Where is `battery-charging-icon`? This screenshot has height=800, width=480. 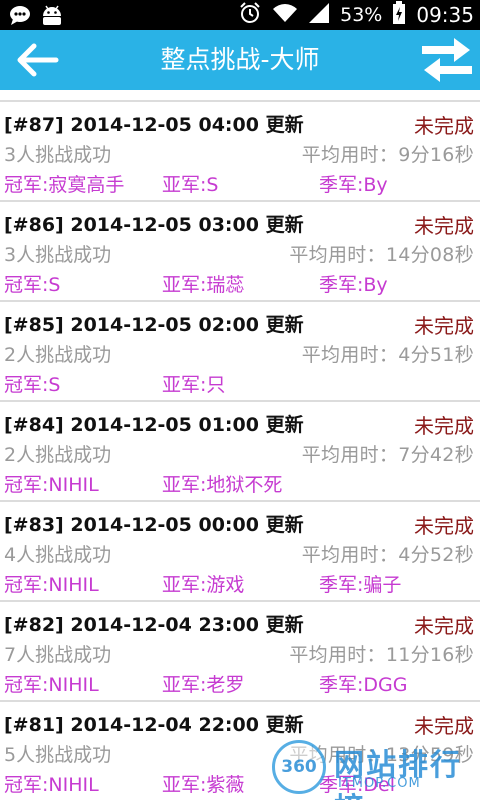
battery-charging-icon is located at coordinates (399, 15).